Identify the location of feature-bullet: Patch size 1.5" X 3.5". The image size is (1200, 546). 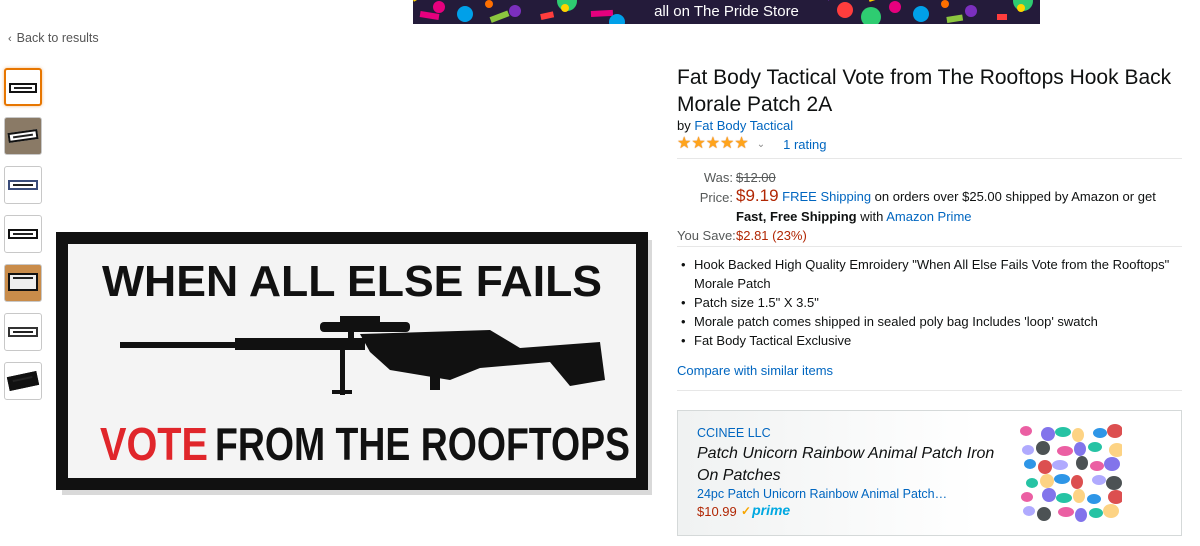
(927, 302).